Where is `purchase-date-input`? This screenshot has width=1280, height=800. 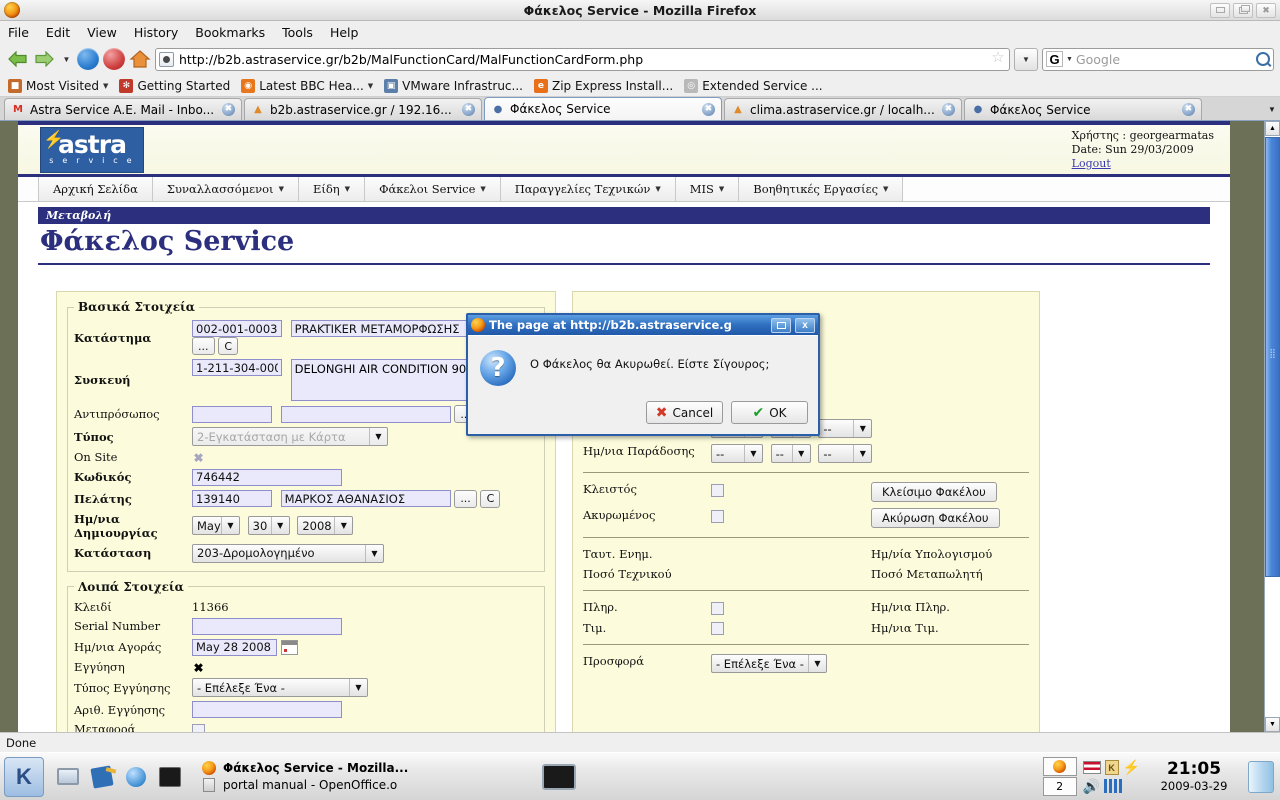
purchase-date-input is located at coordinates (234, 647).